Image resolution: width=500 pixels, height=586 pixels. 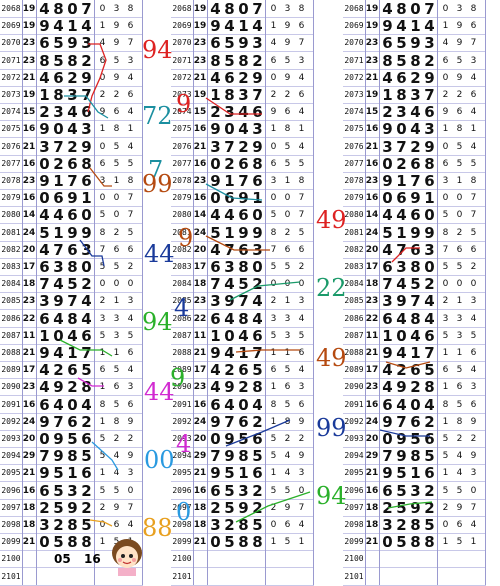 I want to click on trend-annotation: 72, so click(x=157, y=116).